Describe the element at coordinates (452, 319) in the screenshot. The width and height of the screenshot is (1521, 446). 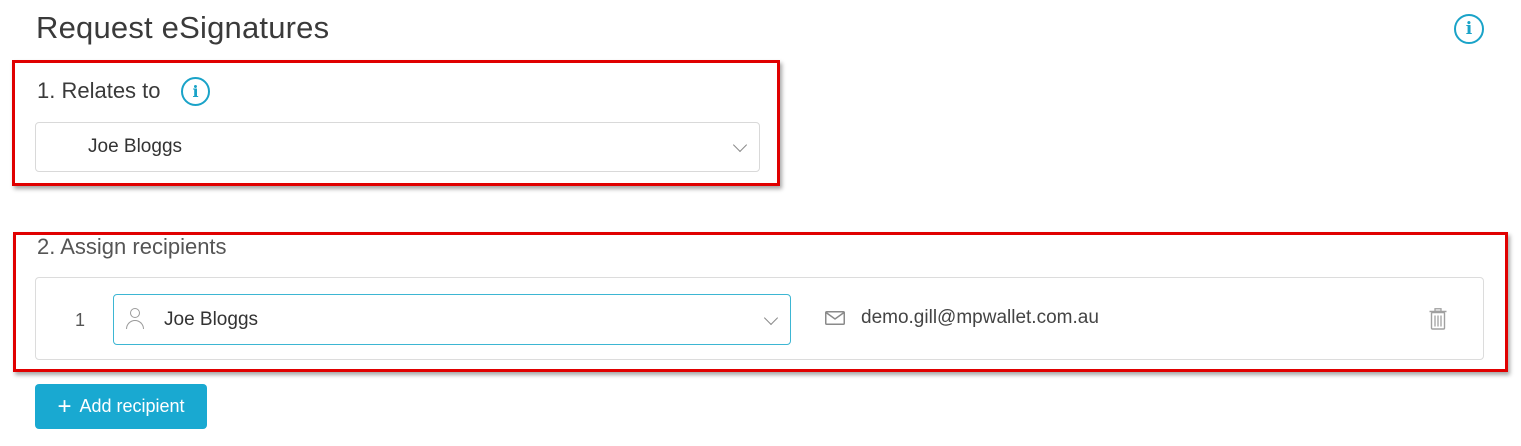
I see `recipient-select: Joe Bloggs` at that location.